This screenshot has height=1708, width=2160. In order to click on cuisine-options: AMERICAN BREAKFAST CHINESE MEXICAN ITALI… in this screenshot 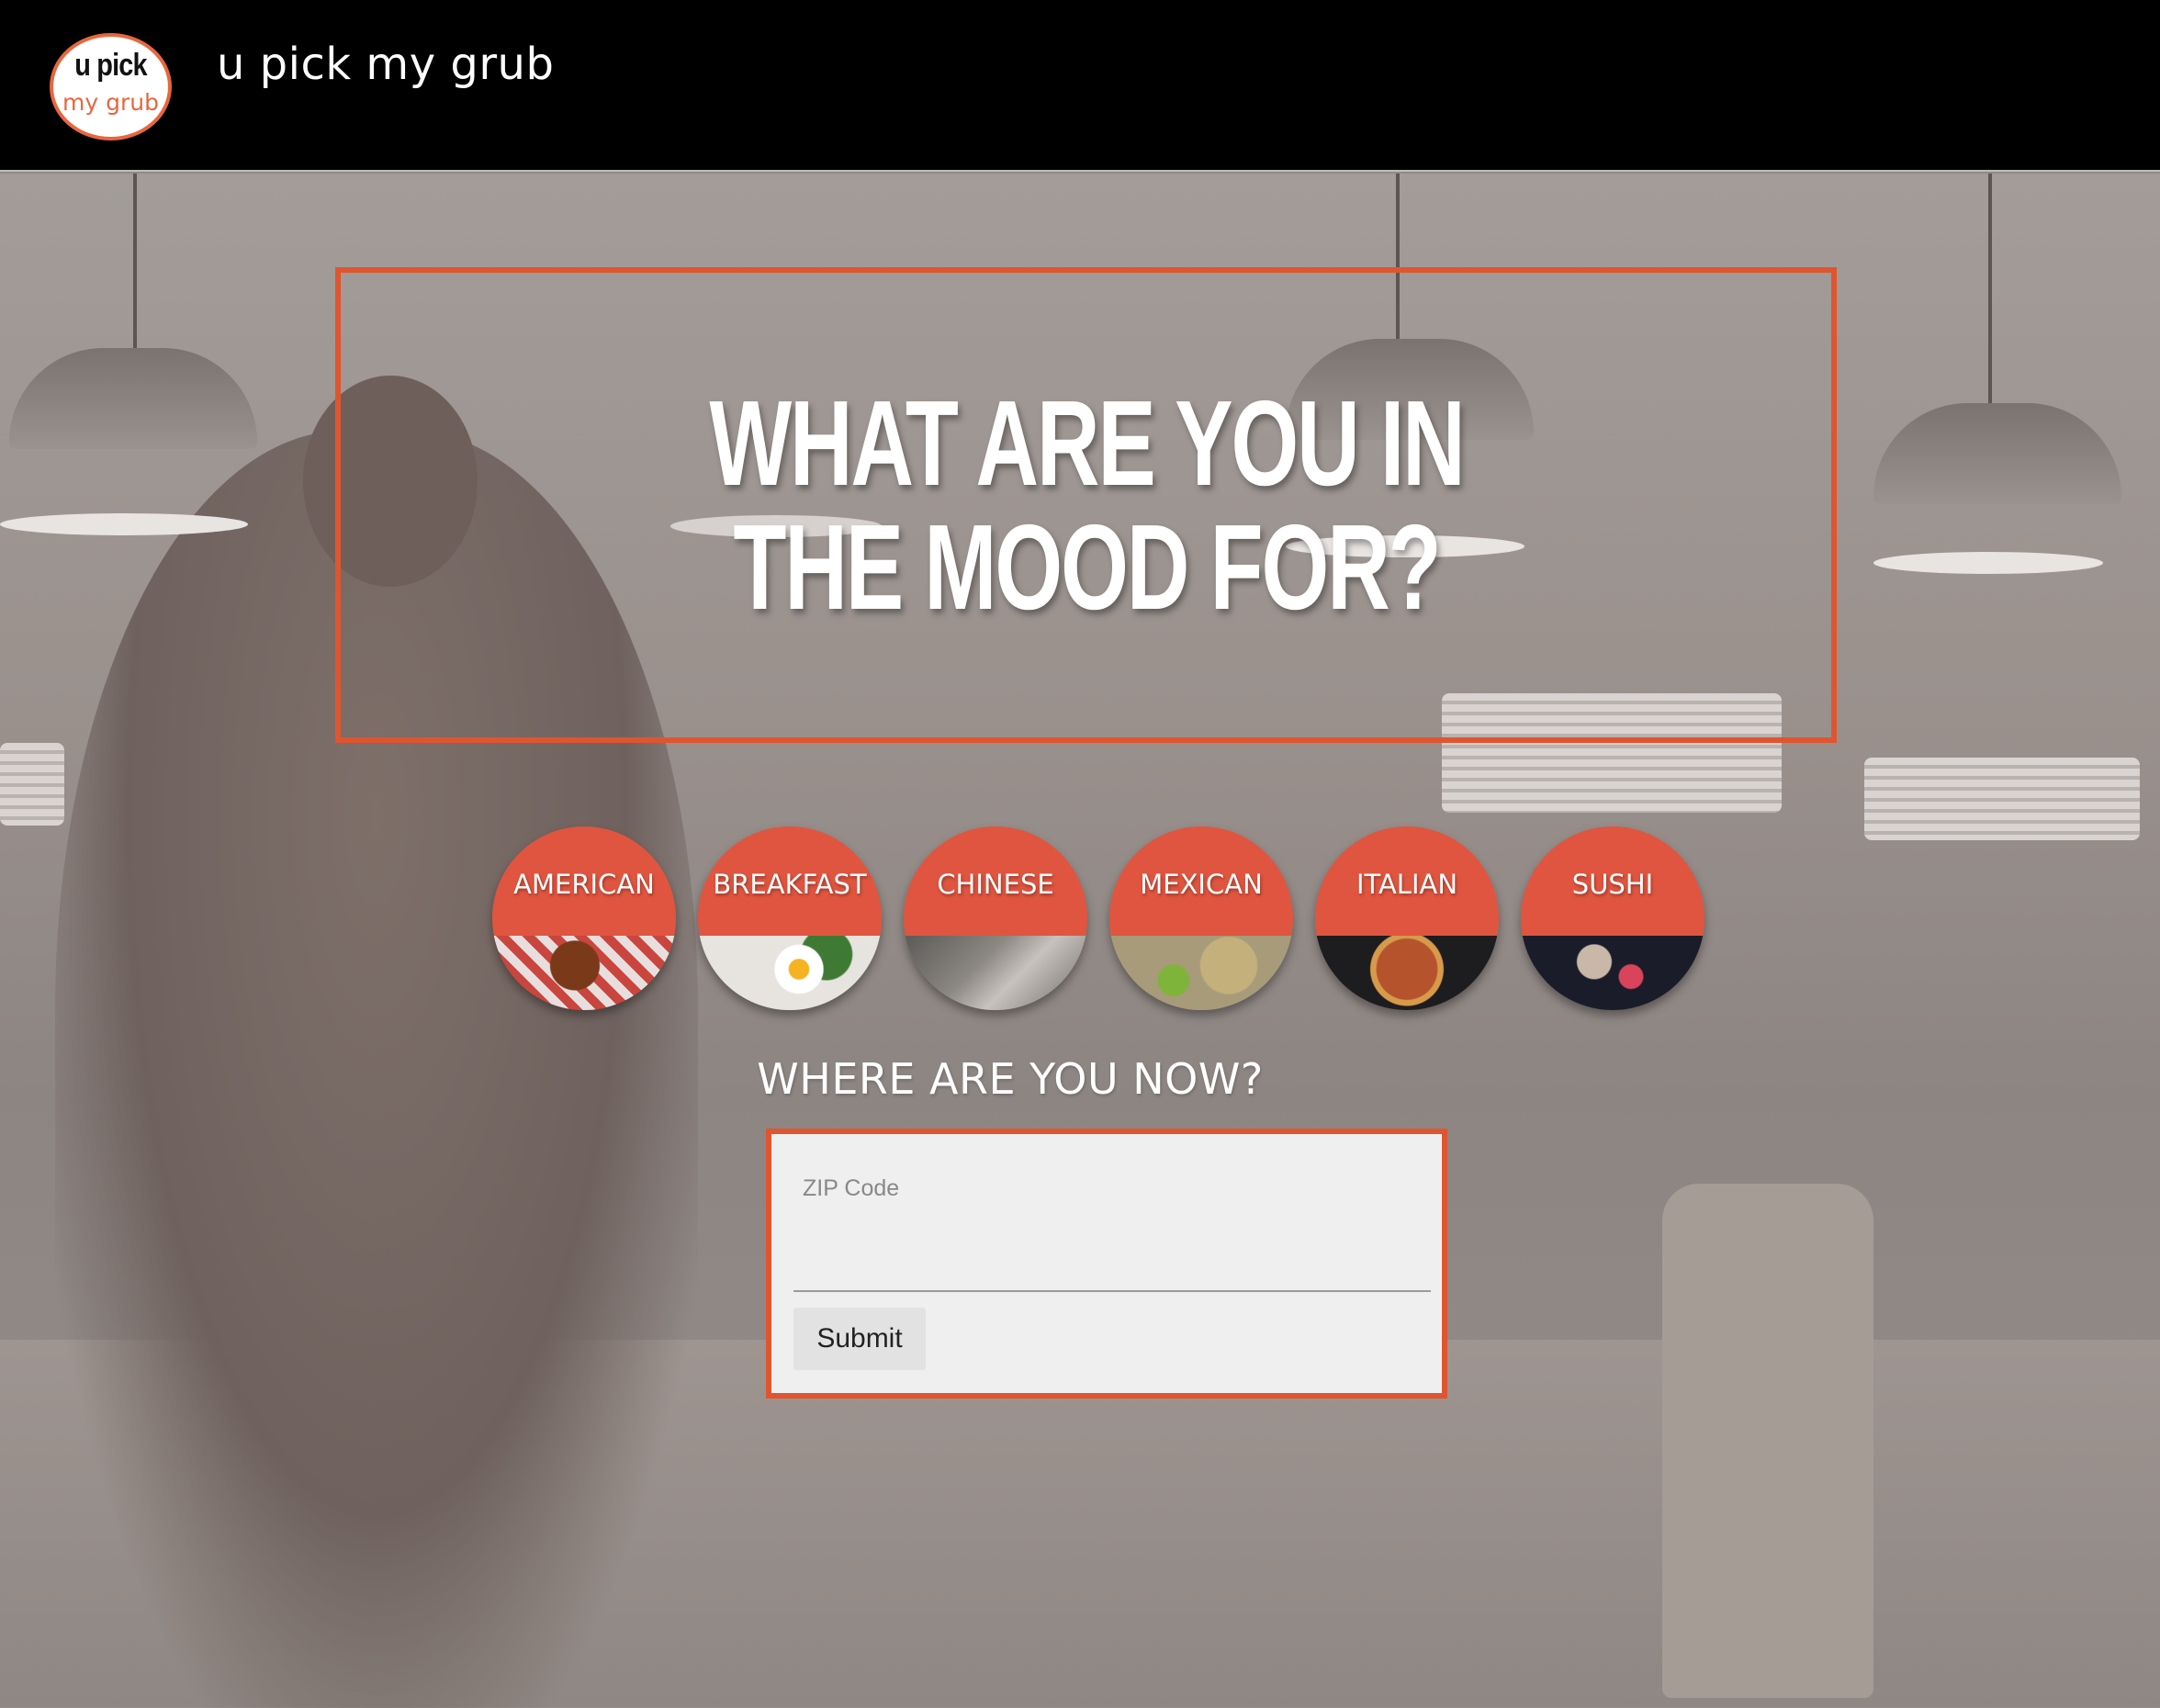, I will do `click(1098, 918)`.